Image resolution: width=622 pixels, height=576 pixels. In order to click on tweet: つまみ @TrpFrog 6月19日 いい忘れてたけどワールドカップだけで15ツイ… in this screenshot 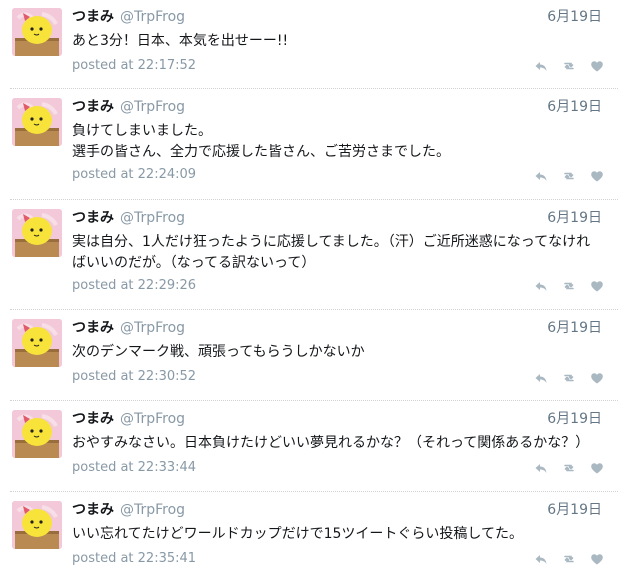, I will do `click(311, 534)`.